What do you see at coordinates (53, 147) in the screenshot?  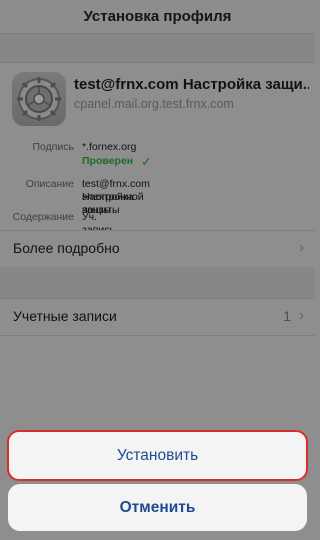 I see `signature-label: Подпись` at bounding box center [53, 147].